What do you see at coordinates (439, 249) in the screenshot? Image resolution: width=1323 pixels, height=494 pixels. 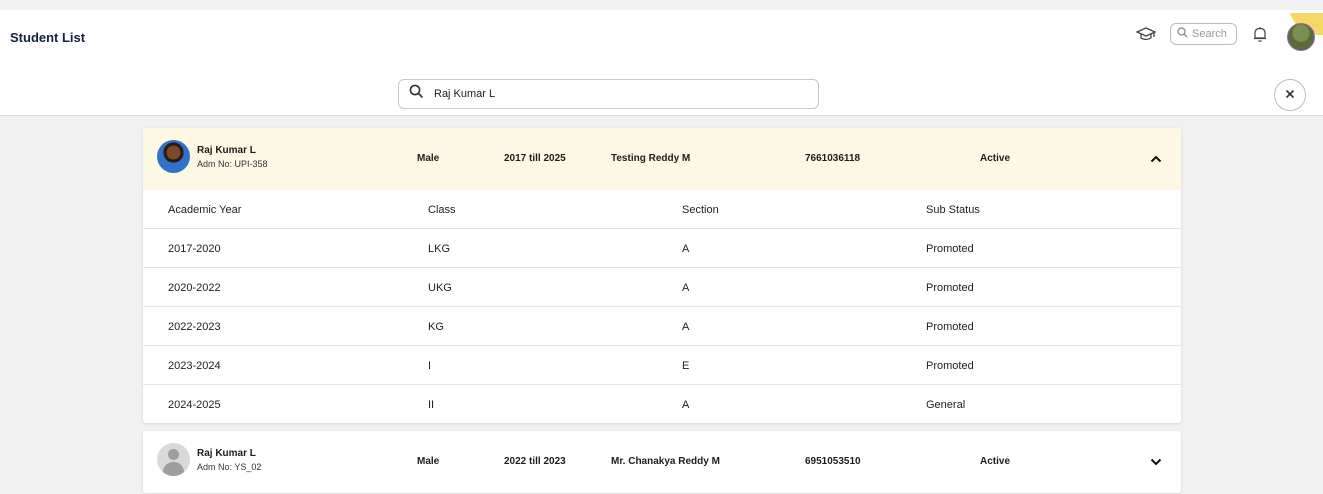 I see `class: LKG` at bounding box center [439, 249].